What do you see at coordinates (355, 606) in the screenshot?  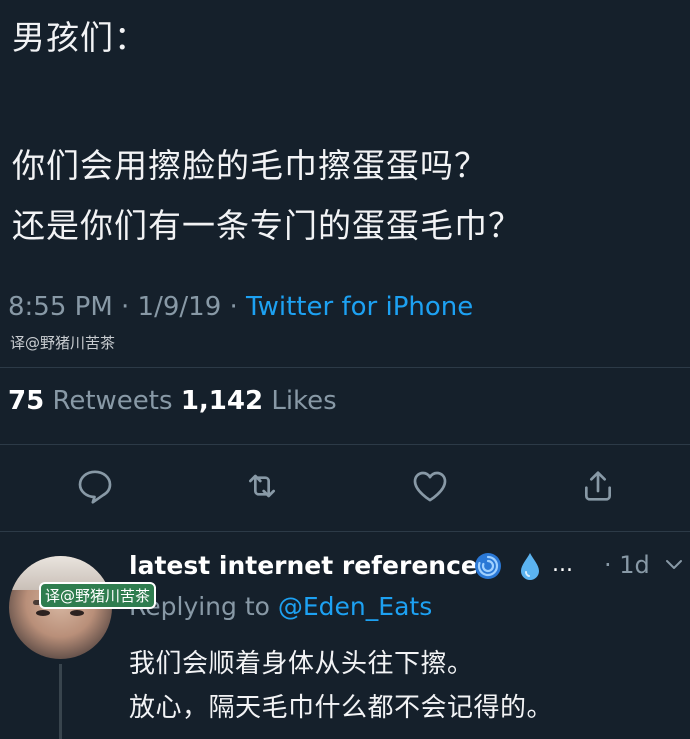 I see `replying-to-handle: @Eden_Eats` at bounding box center [355, 606].